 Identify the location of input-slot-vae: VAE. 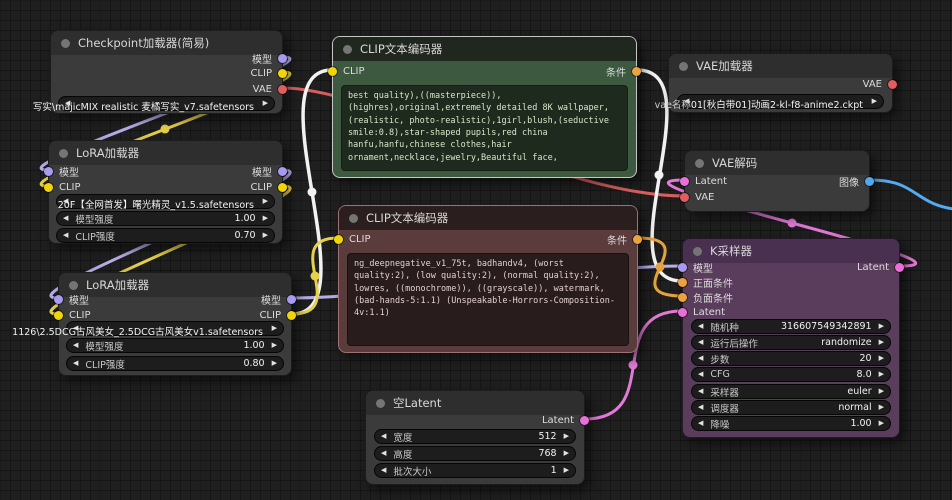
(697, 197).